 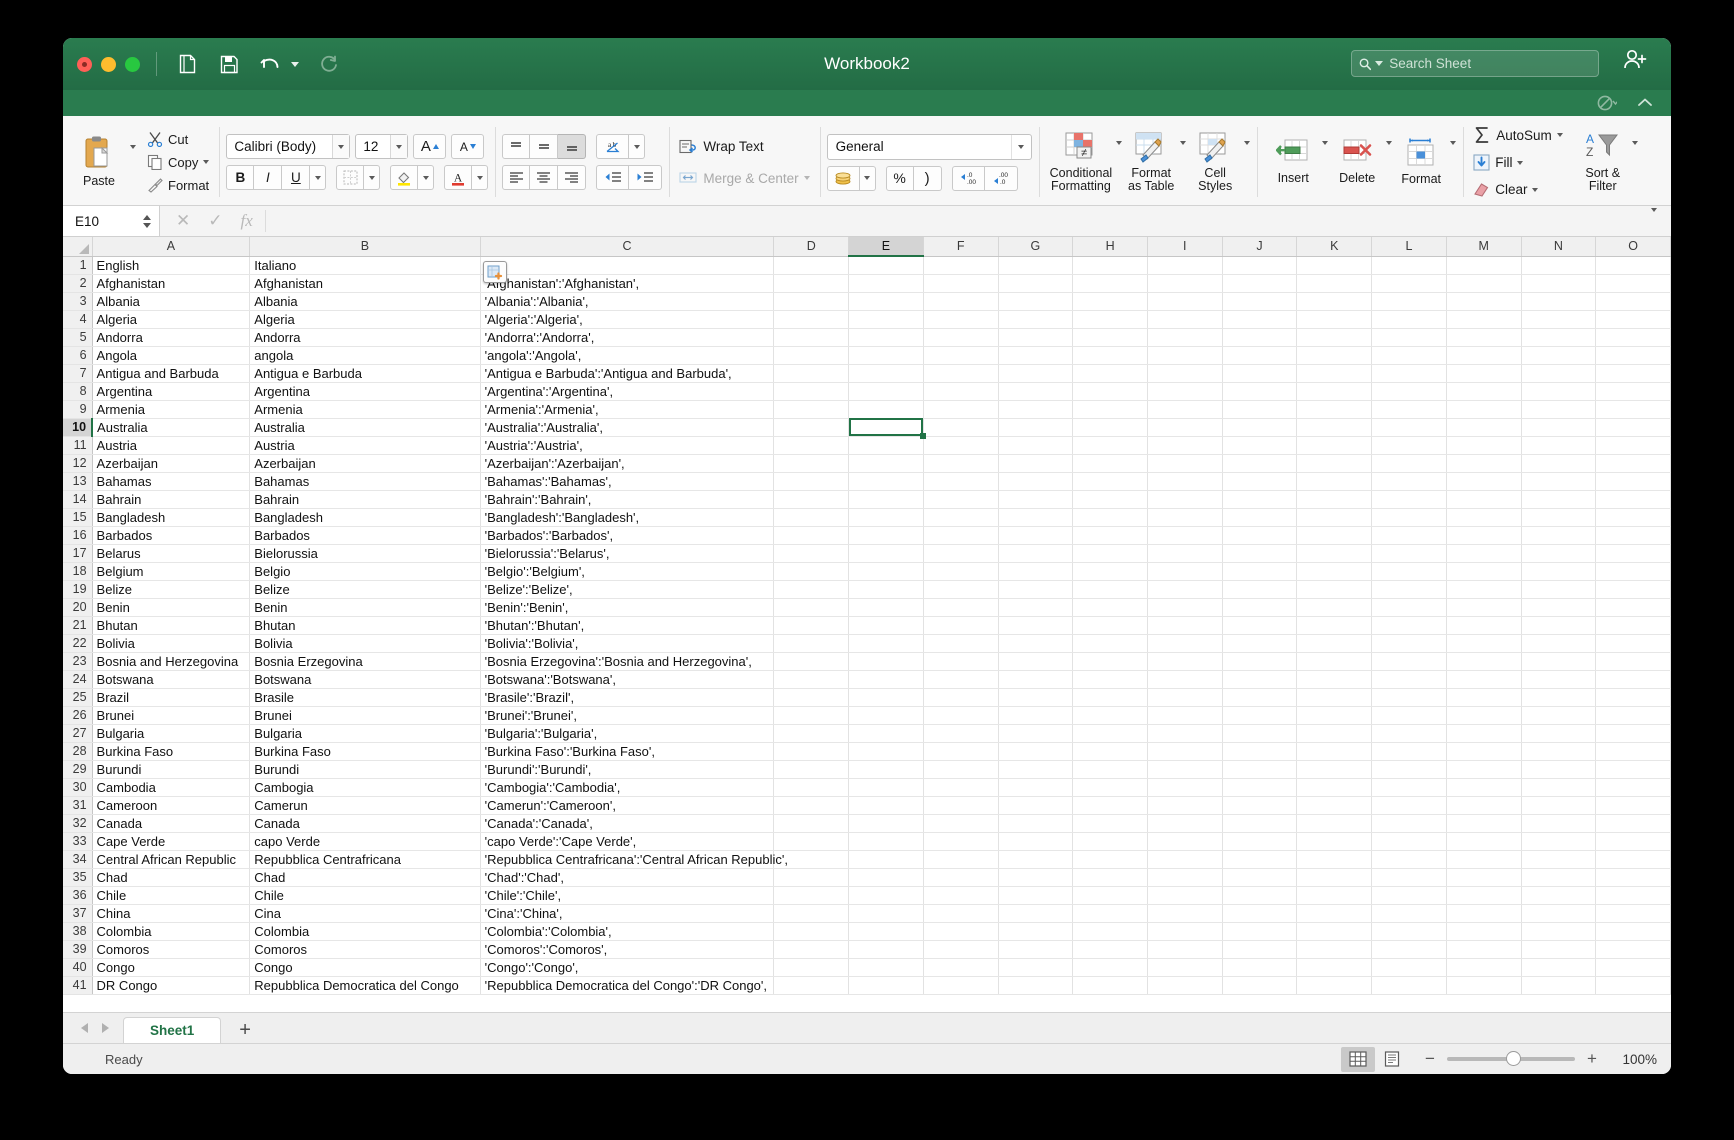 What do you see at coordinates (171, 355) in the screenshot?
I see `cell-A6: Angola` at bounding box center [171, 355].